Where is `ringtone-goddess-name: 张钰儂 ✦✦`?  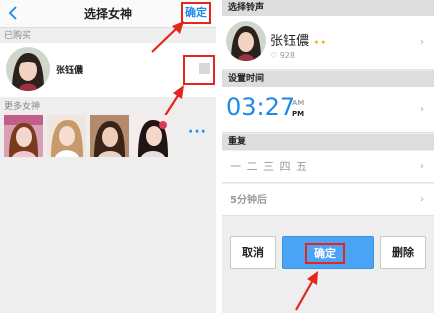 ringtone-goddess-name: 张钰儂 ✦✦ is located at coordinates (298, 41).